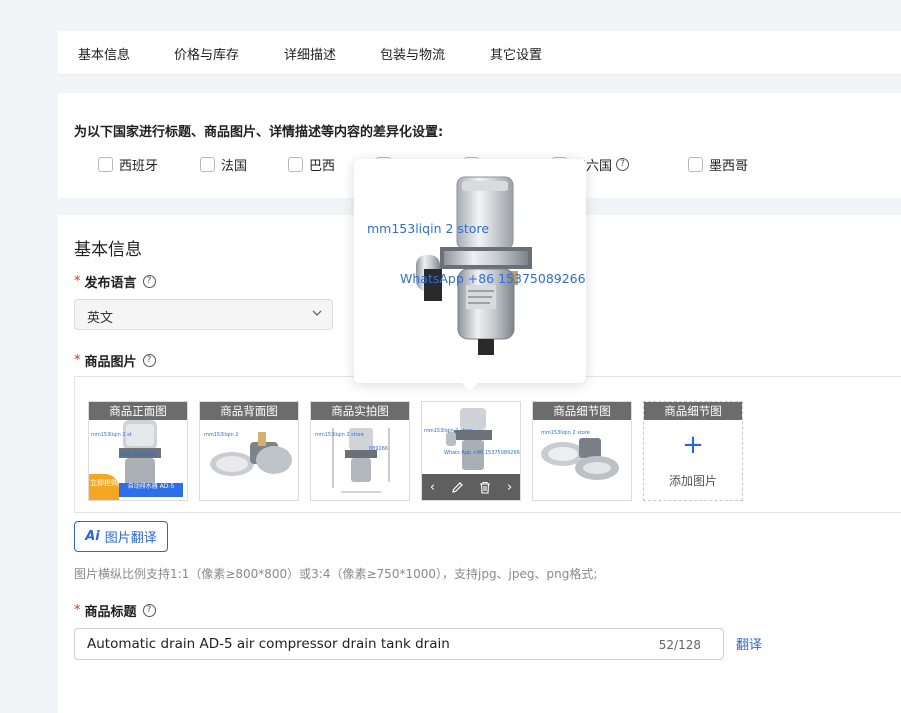  What do you see at coordinates (729, 166) in the screenshot?
I see `country-label: 墨西哥` at bounding box center [729, 166].